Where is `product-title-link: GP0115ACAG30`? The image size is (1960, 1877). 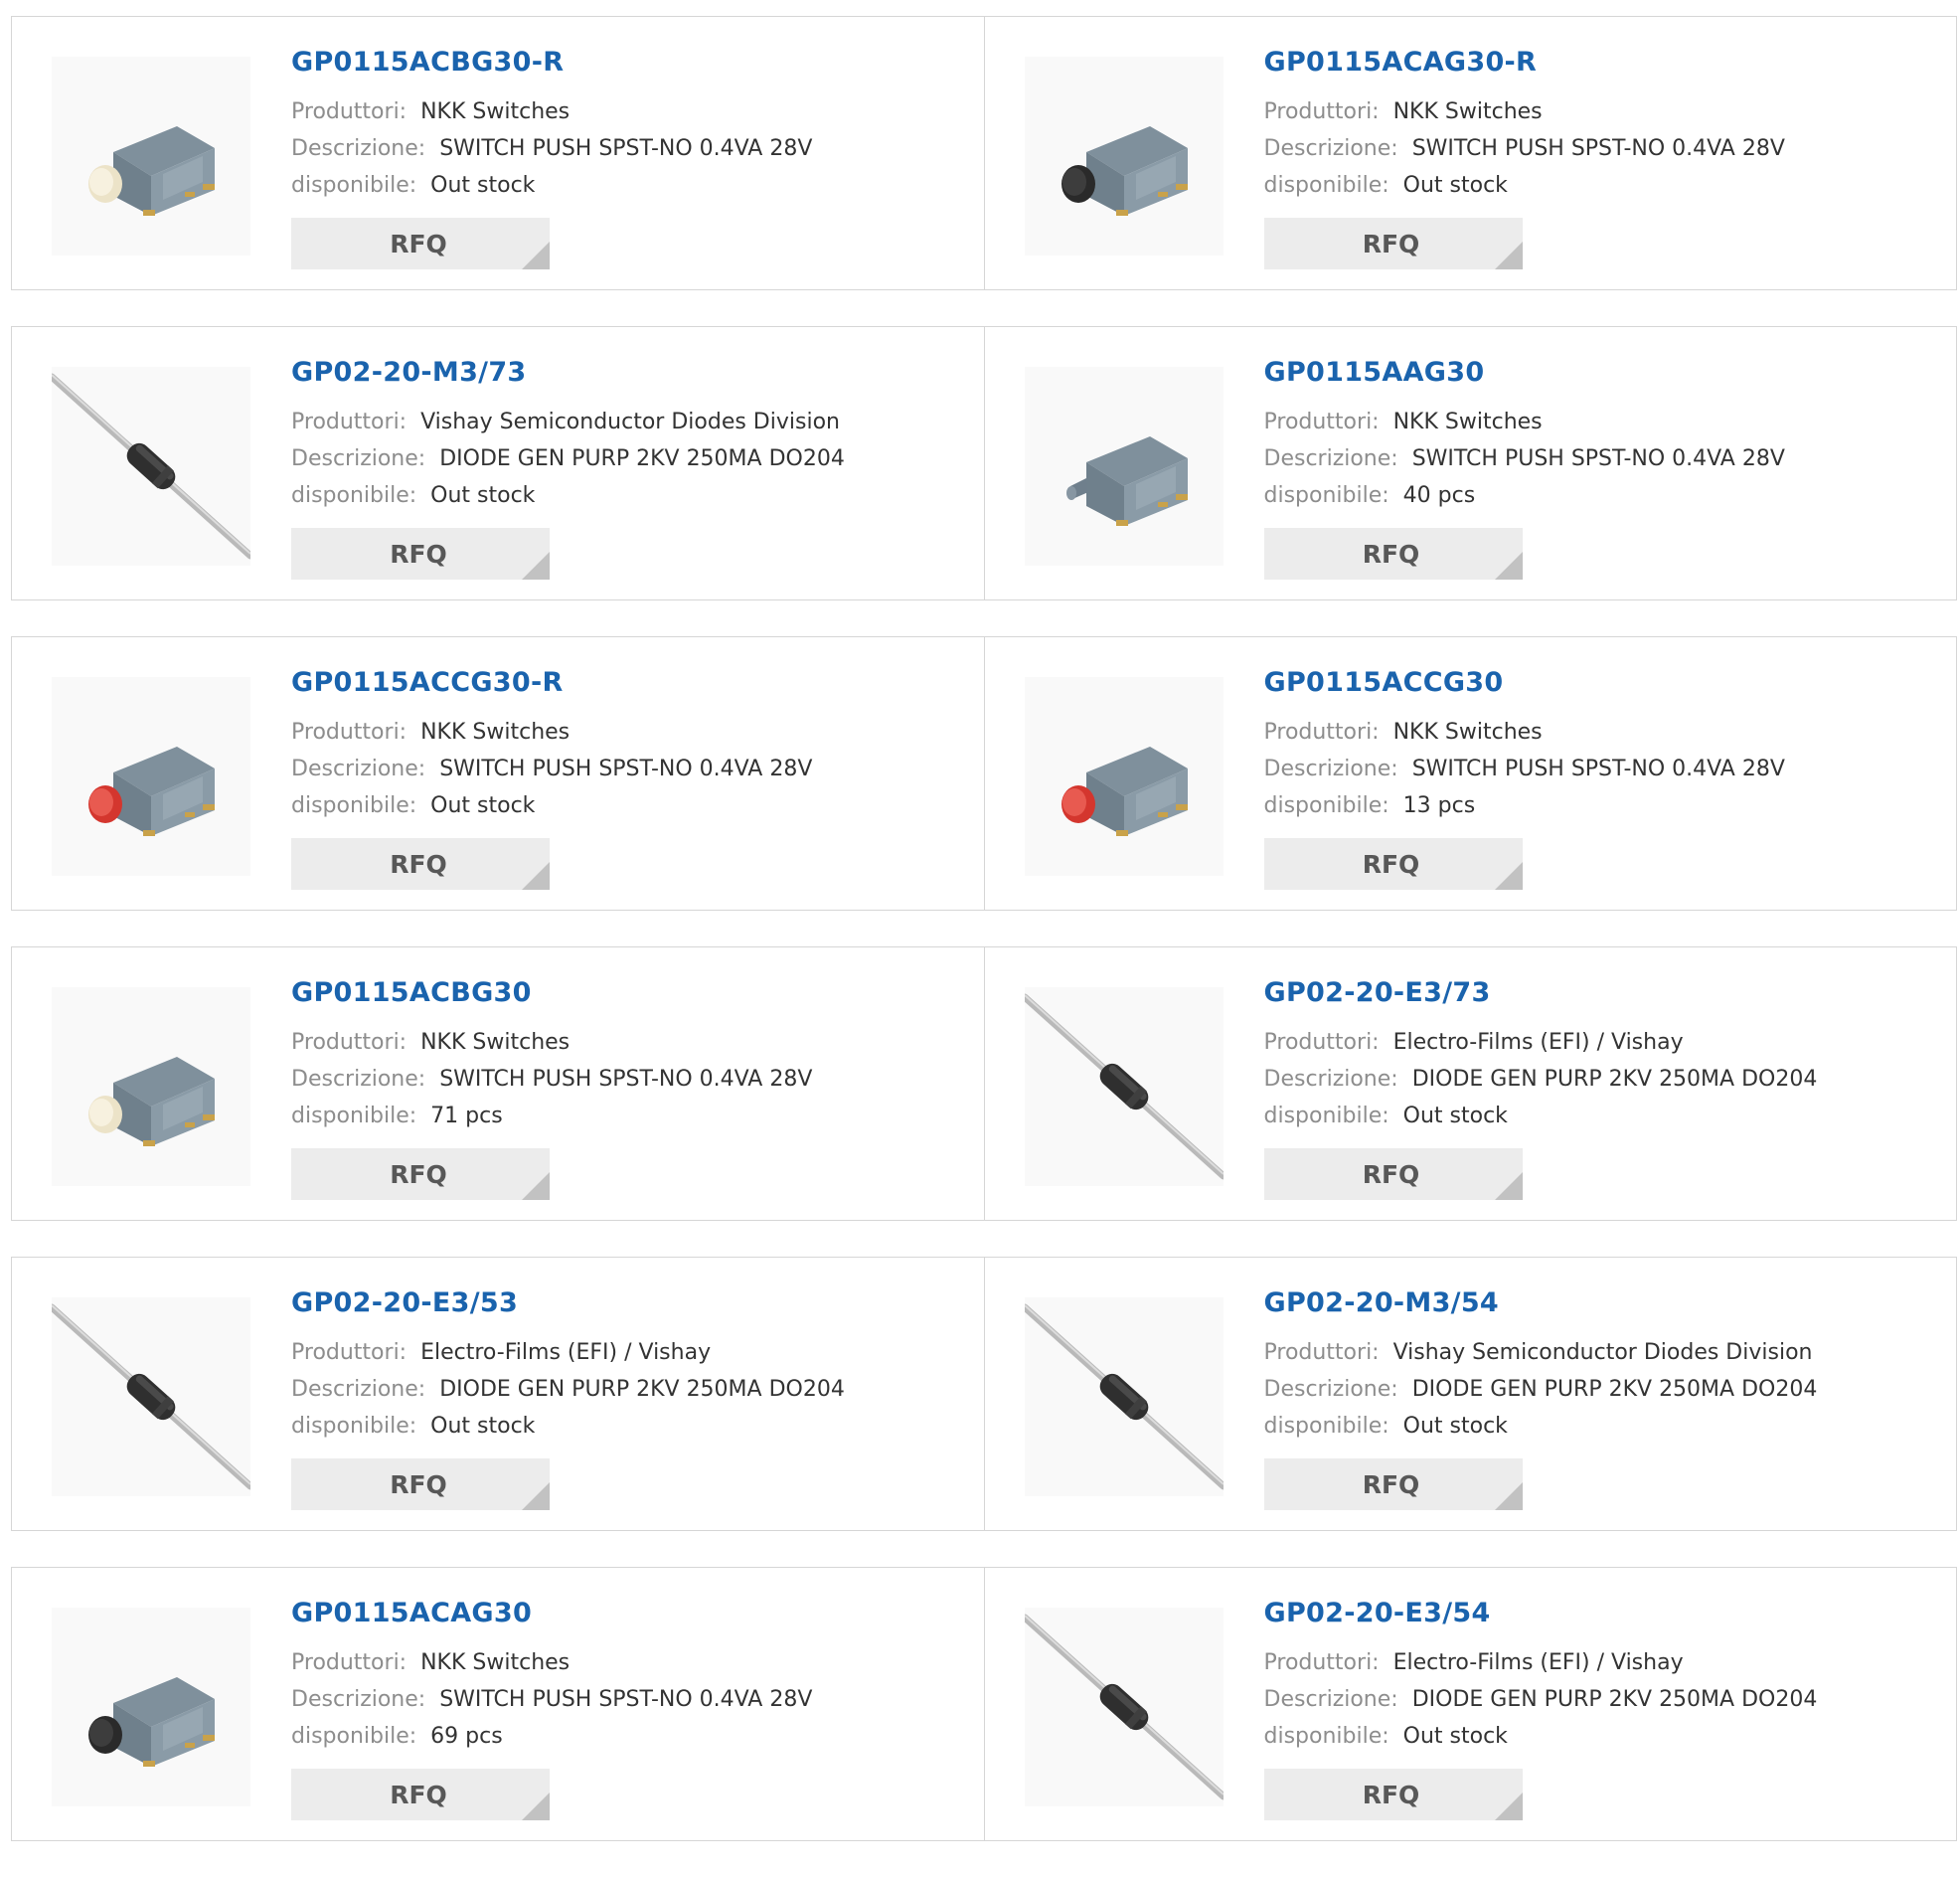 product-title-link: GP0115ACAG30 is located at coordinates (411, 1613).